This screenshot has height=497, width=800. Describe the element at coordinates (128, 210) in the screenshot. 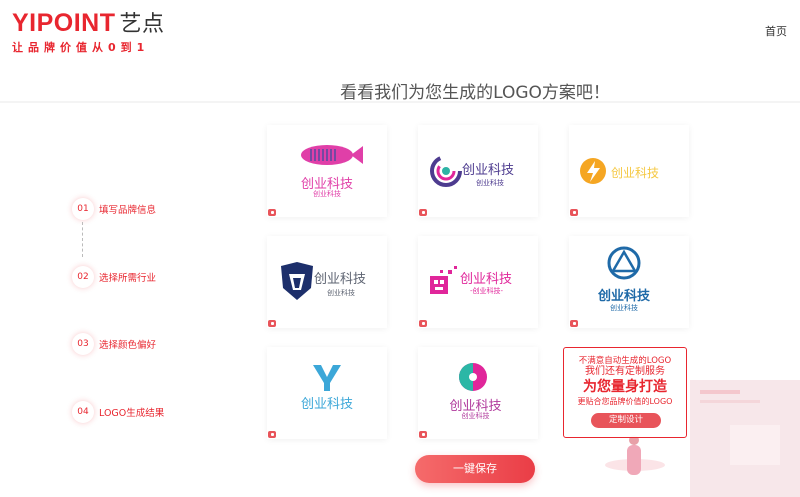

I see `step-label: 填写品牌信息` at that location.